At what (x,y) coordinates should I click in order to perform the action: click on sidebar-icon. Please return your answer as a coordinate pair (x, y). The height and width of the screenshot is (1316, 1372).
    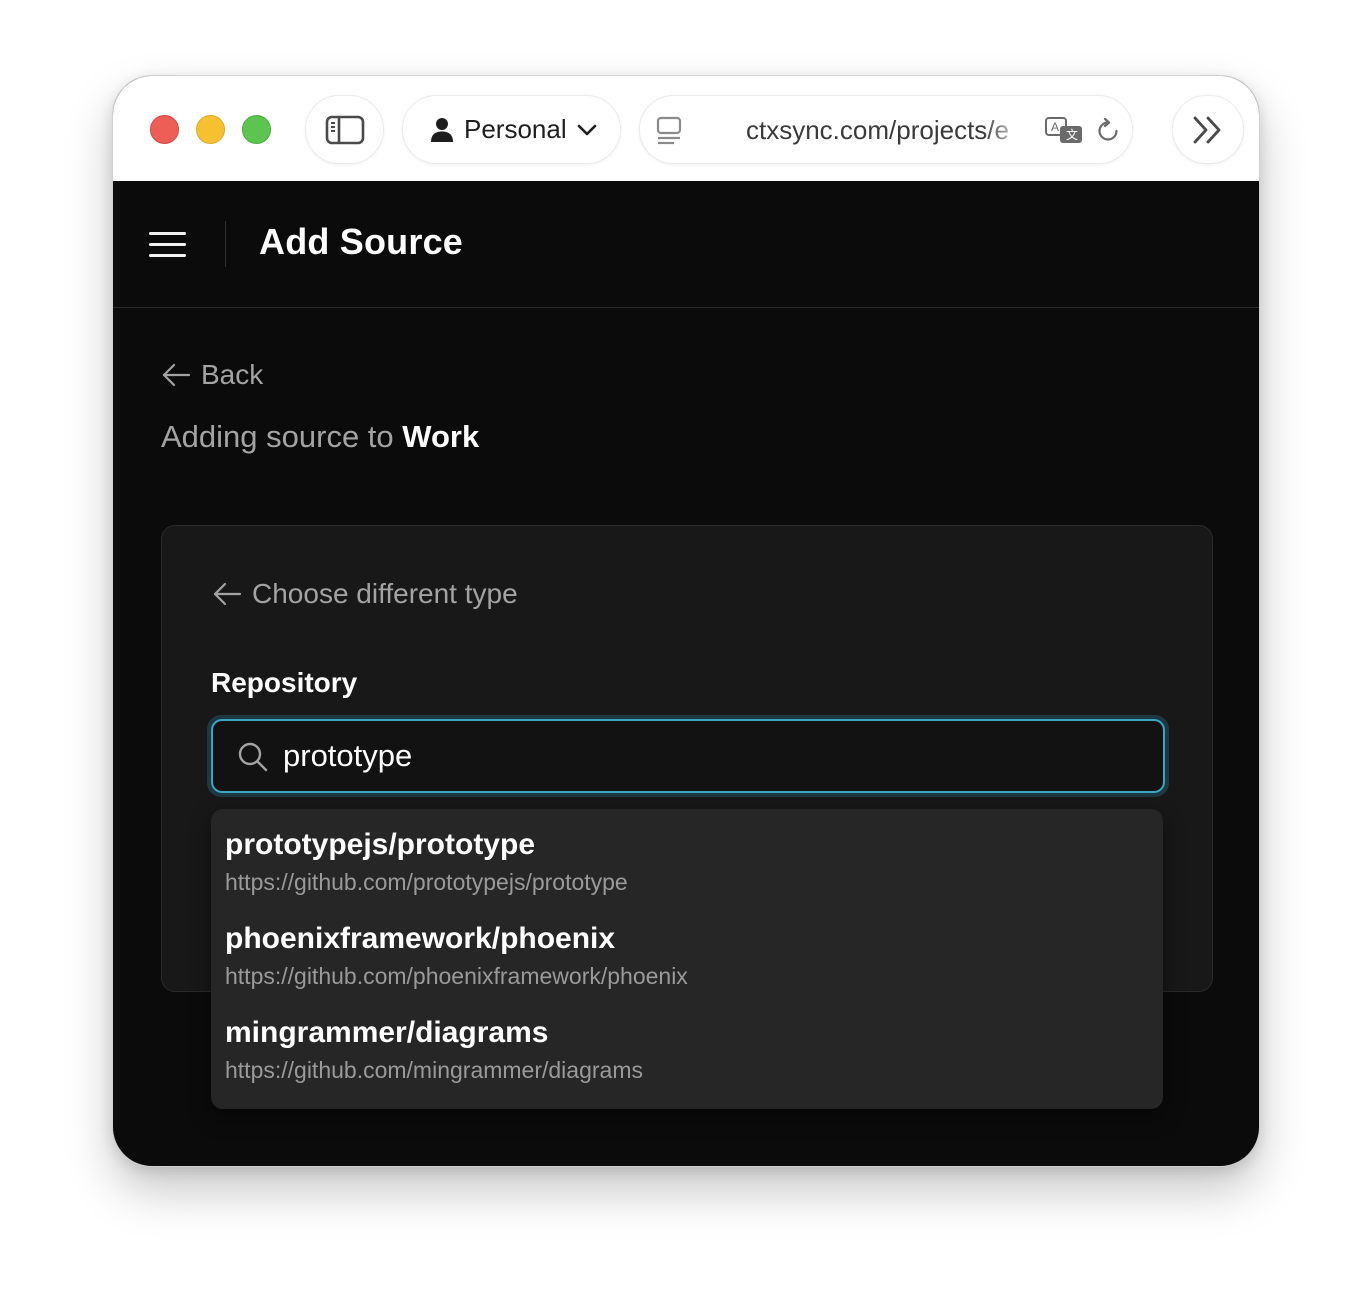
    Looking at the image, I should click on (344, 129).